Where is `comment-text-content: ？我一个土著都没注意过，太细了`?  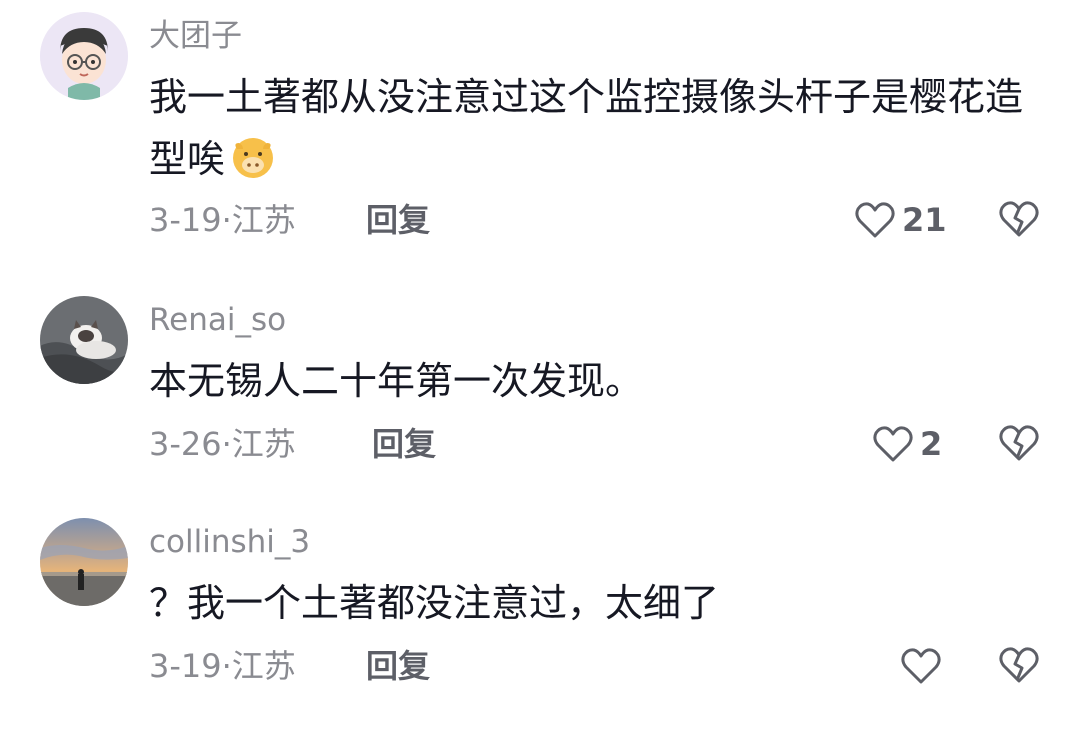 comment-text-content: ？我一个土著都没注意过，太细了 is located at coordinates (434, 603).